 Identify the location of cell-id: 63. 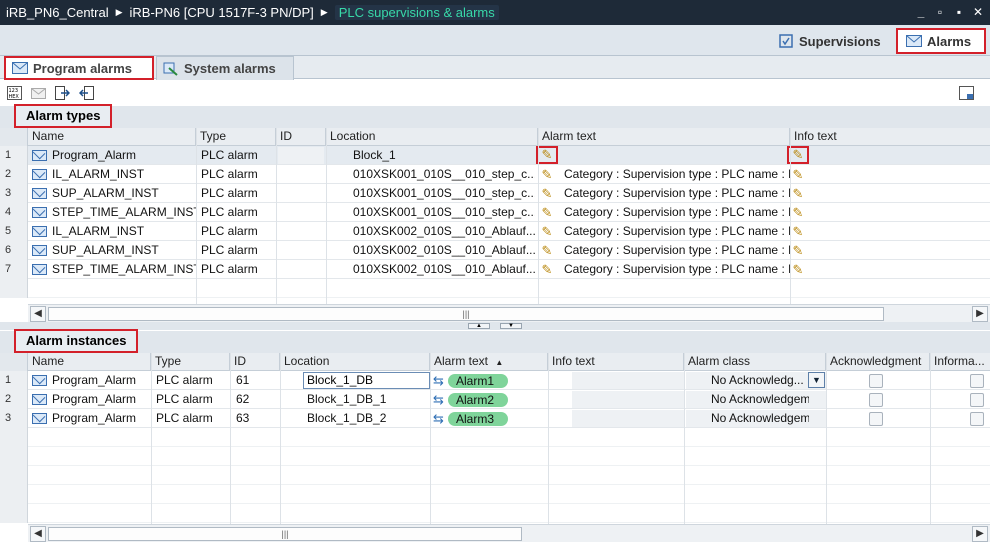
(256, 418).